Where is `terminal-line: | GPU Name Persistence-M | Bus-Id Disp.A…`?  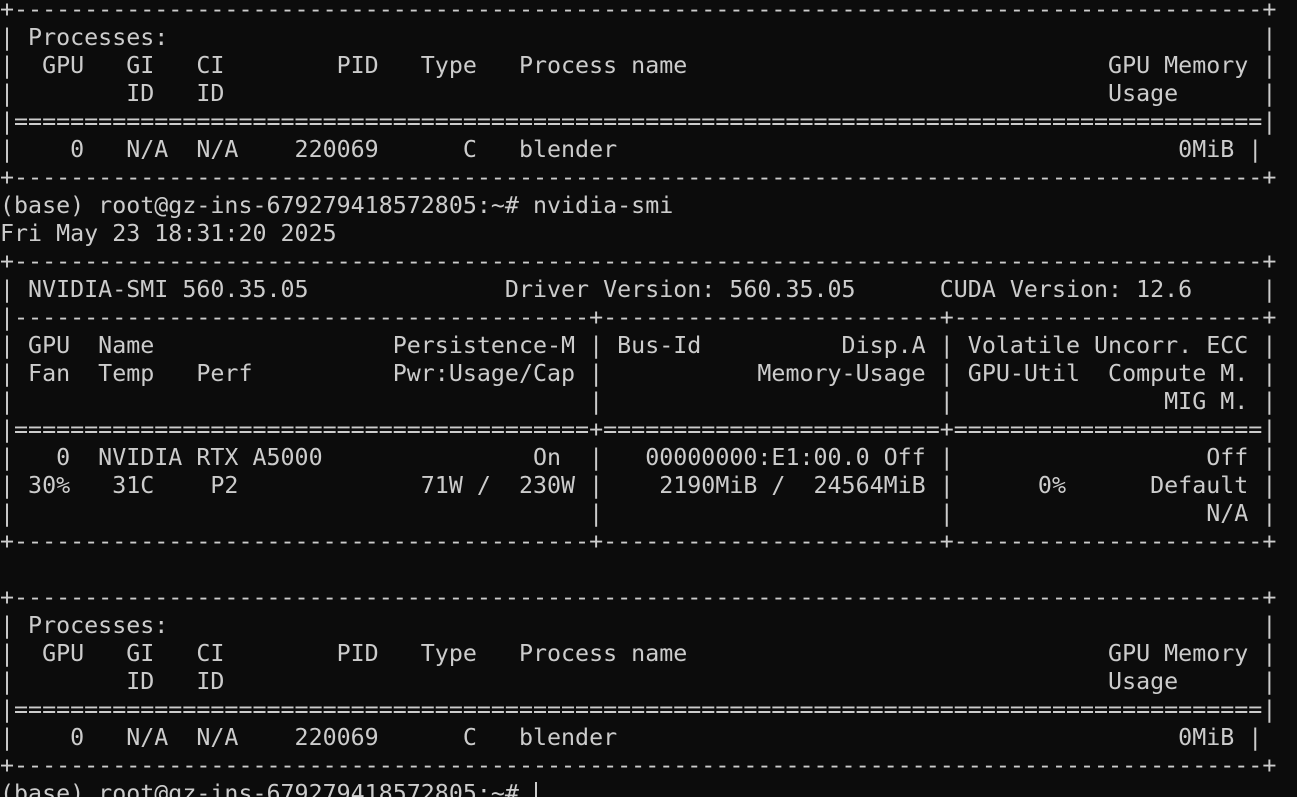 terminal-line: | GPU Name Persistence-M | Bus-Id Disp.A… is located at coordinates (638, 345).